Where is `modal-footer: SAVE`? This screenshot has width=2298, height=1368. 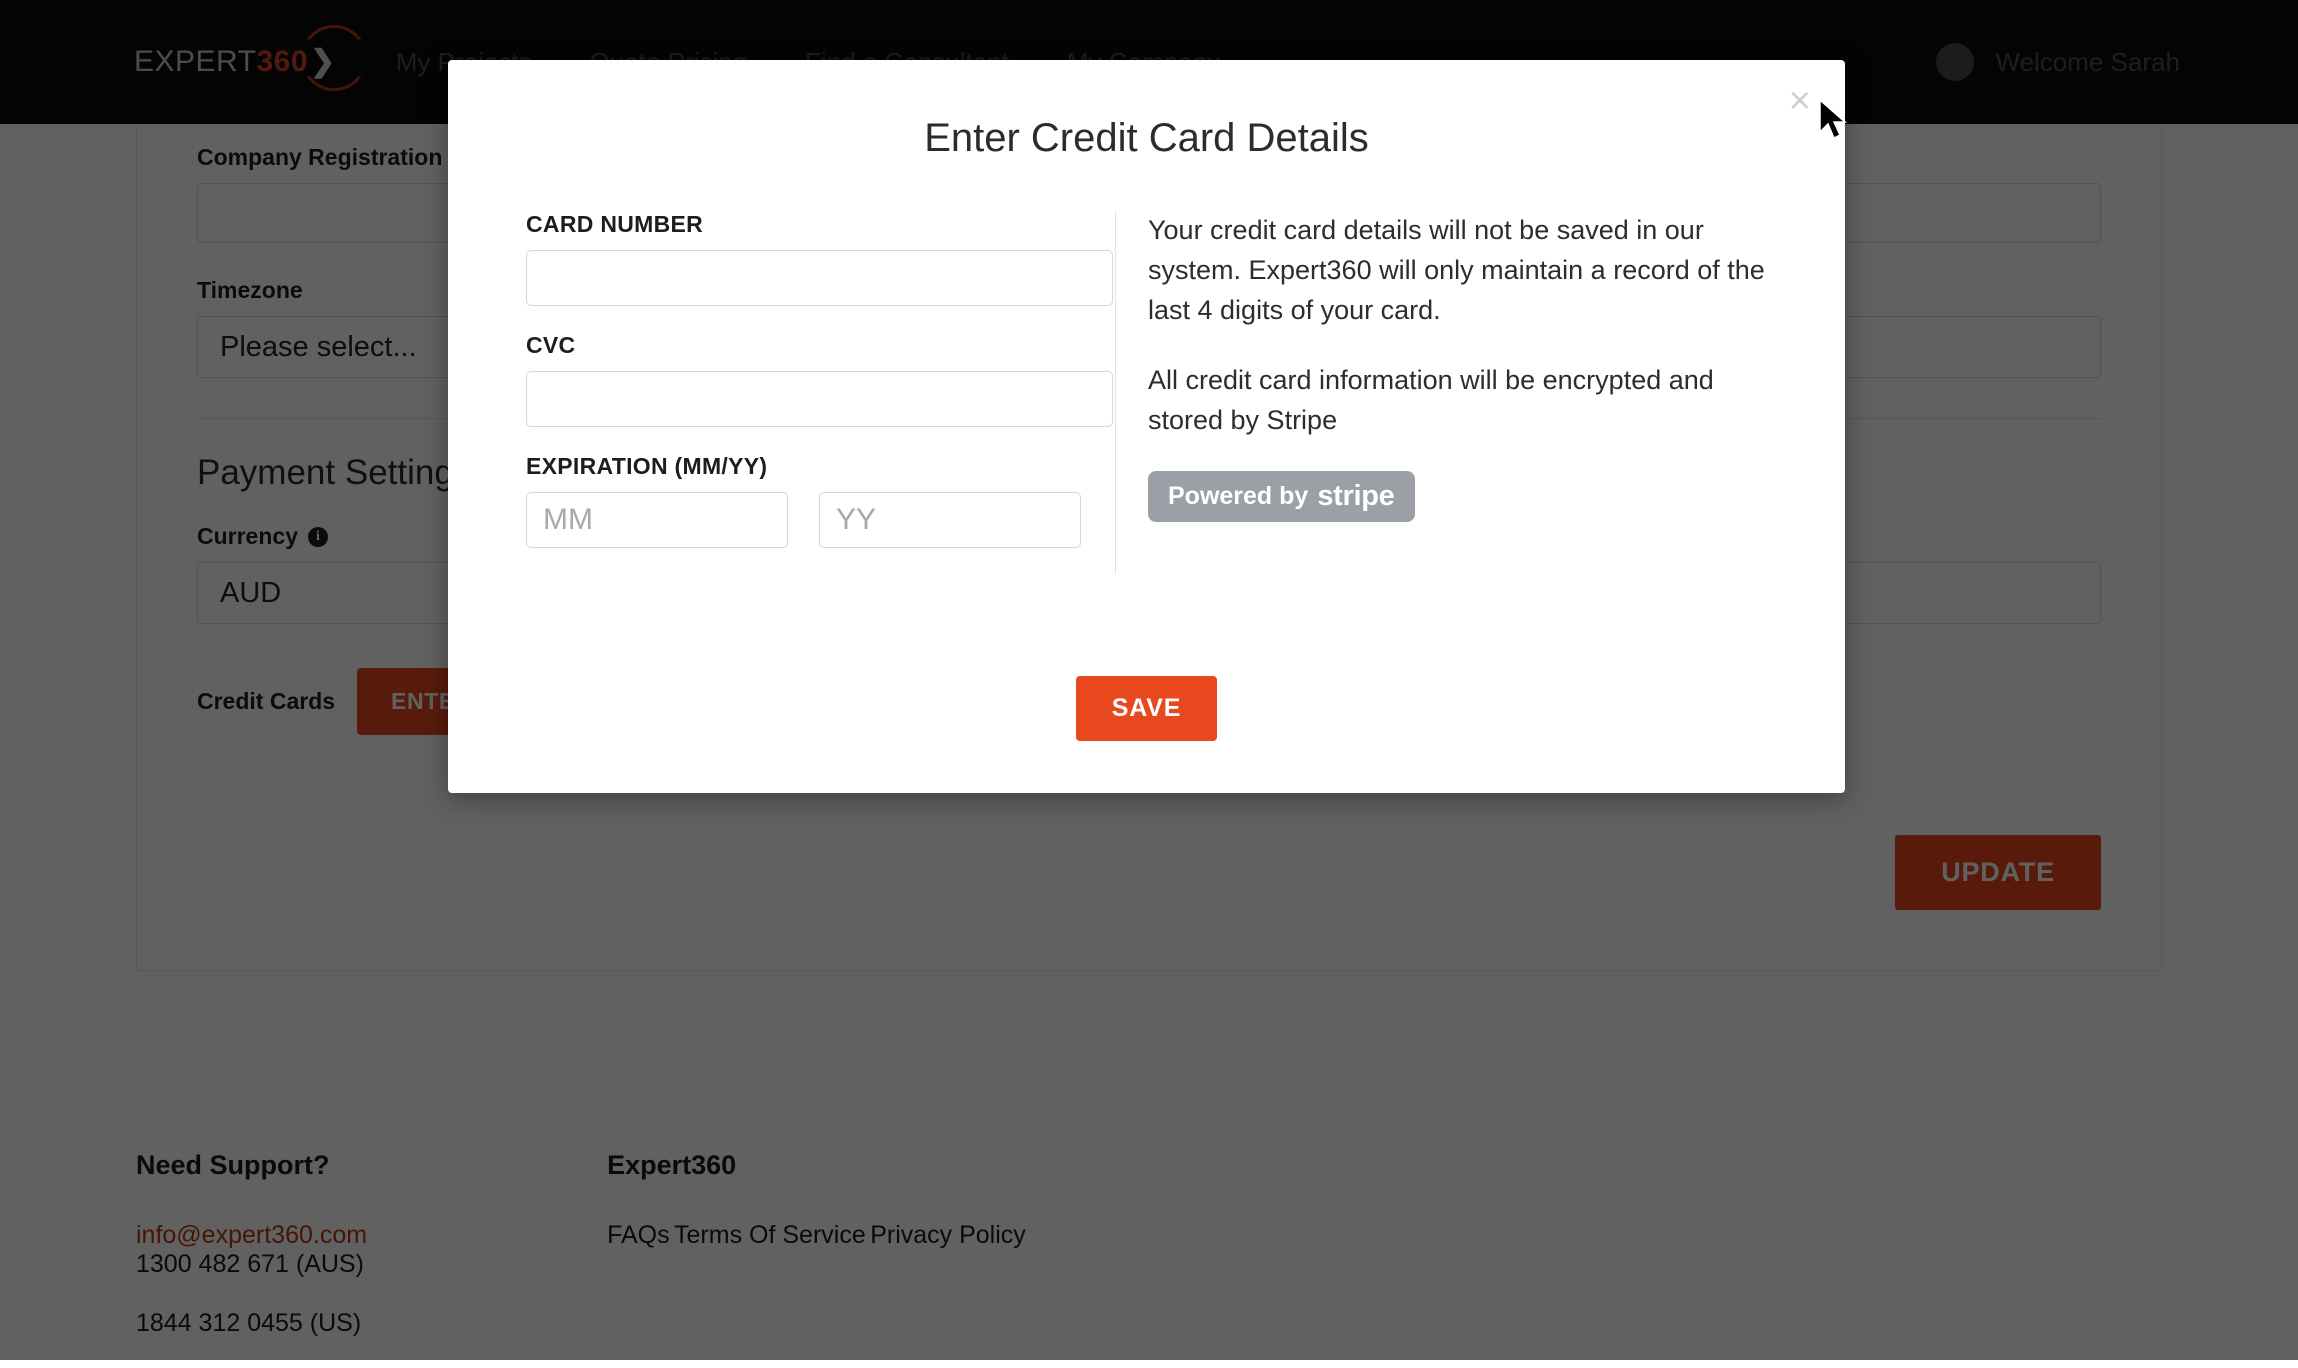
modal-footer: SAVE is located at coordinates (1146, 708).